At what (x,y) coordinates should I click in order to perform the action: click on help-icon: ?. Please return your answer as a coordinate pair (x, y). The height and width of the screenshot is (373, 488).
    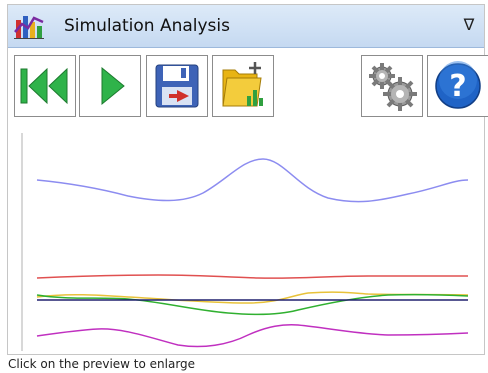
    Looking at the image, I should click on (458, 85).